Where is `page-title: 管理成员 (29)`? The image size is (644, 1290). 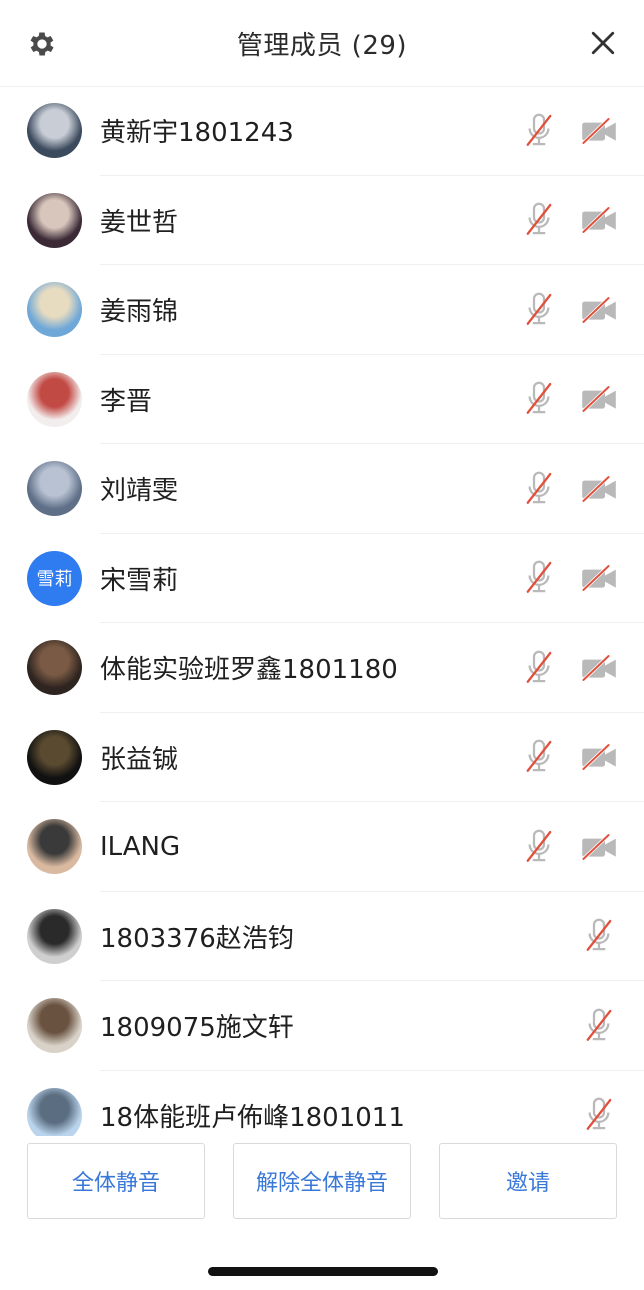 page-title: 管理成员 (29) is located at coordinates (322, 45).